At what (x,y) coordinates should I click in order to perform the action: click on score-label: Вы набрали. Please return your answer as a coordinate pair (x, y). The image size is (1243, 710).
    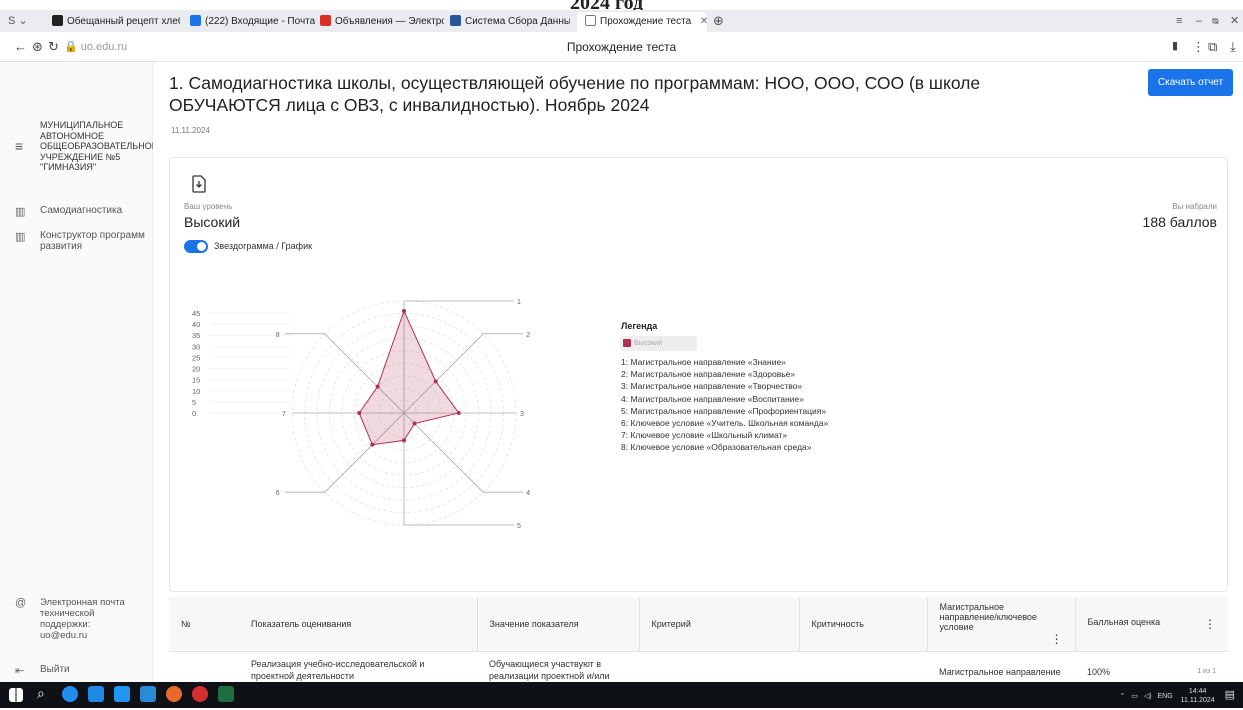
    Looking at the image, I should click on (1194, 206).